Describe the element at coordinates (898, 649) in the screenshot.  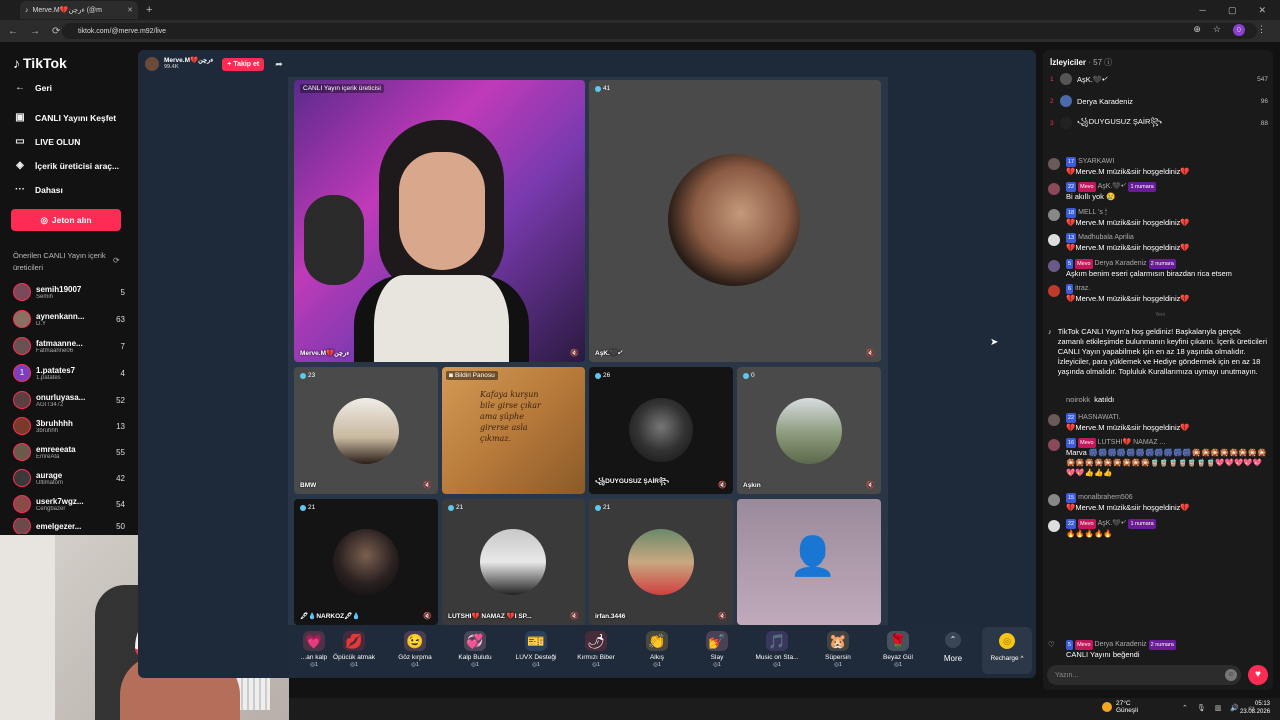
I see `gift-item: 🌹 Beyaz Gül ◎1` at that location.